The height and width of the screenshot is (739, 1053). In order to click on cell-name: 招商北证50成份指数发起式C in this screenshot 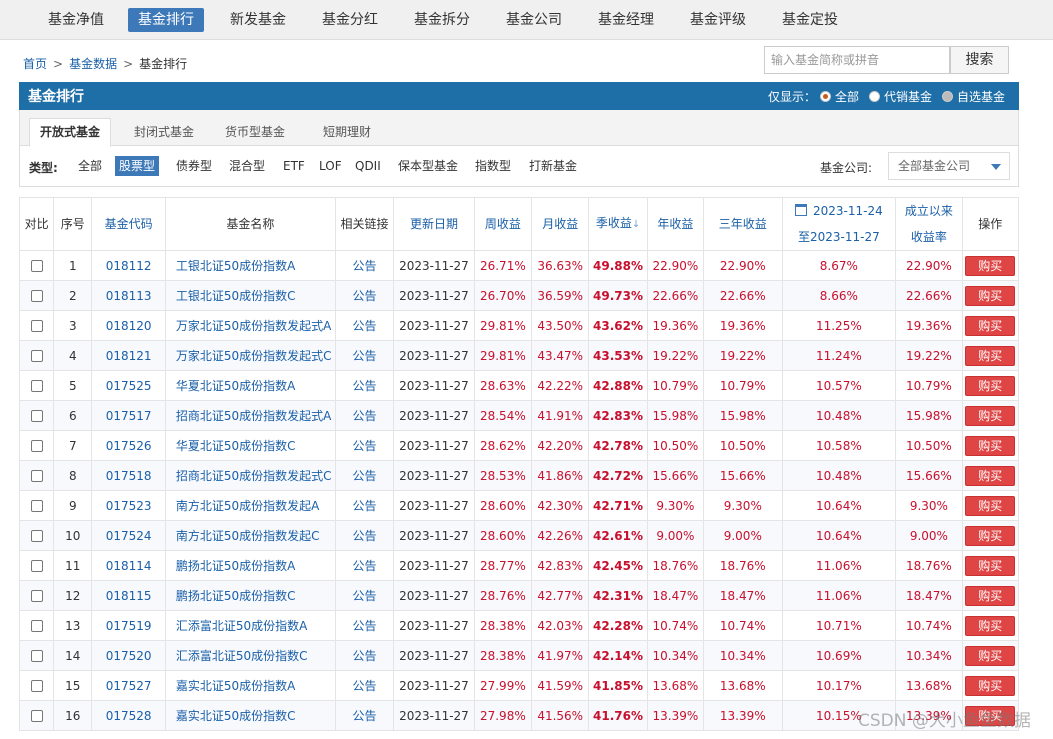, I will do `click(250, 475)`.